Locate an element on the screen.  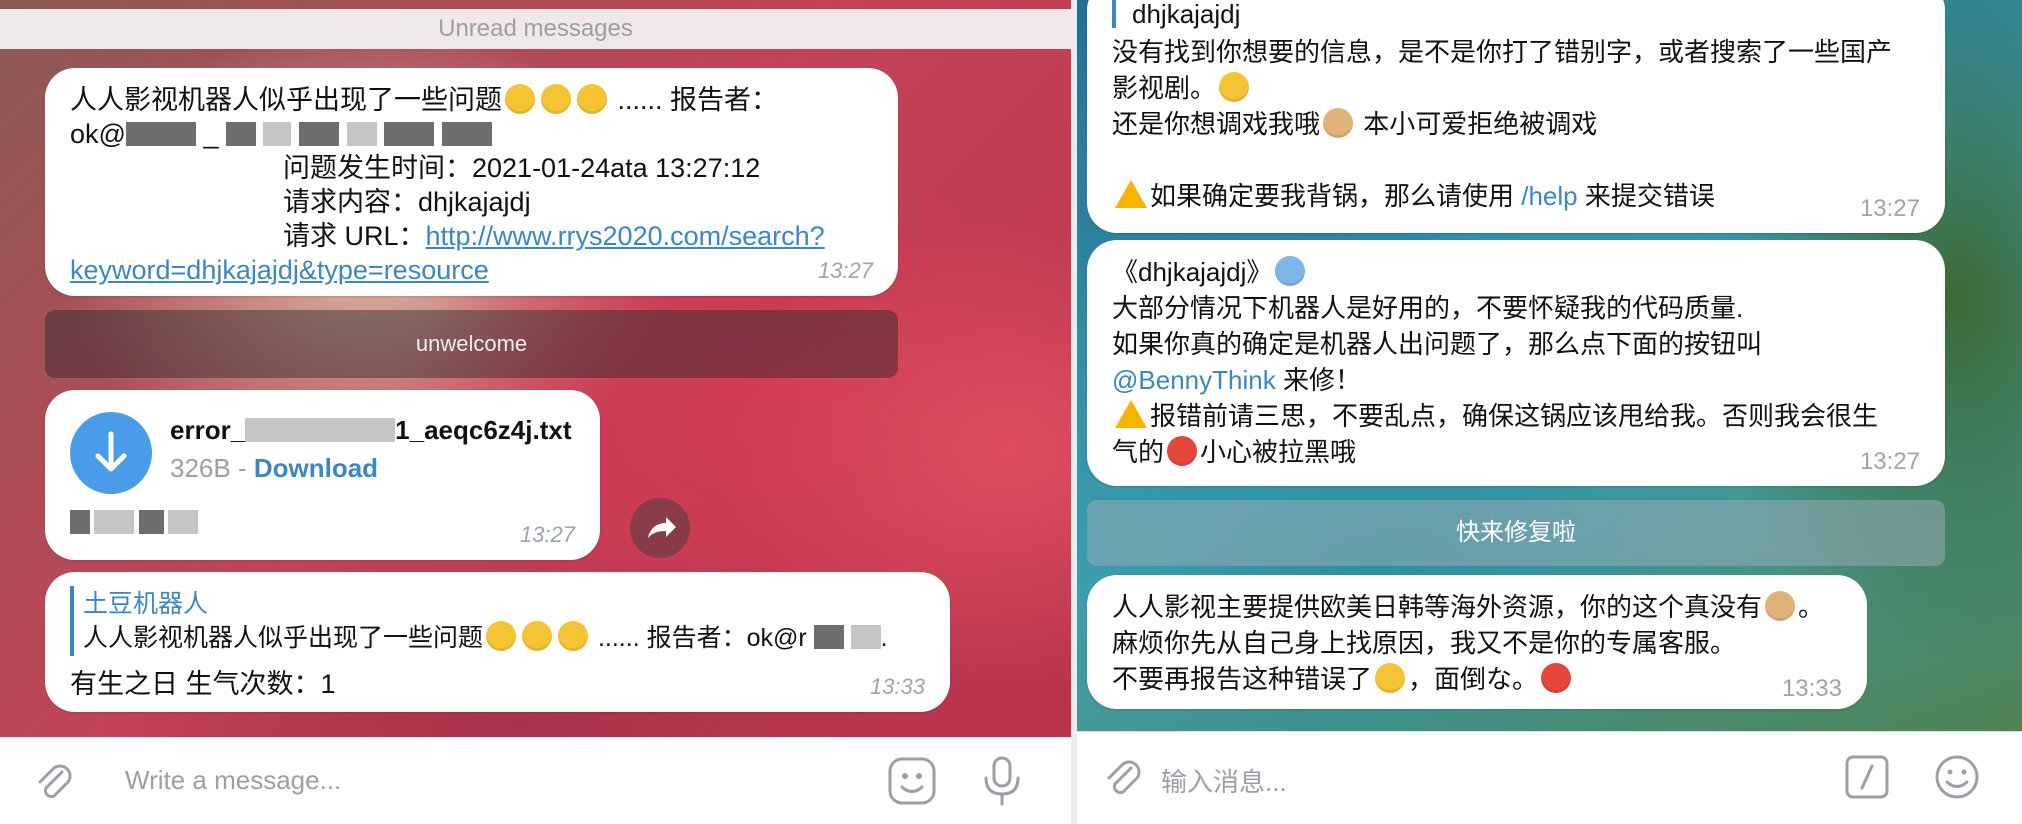
message-text: 有生之日 生气次数：1 is located at coordinates (203, 684).